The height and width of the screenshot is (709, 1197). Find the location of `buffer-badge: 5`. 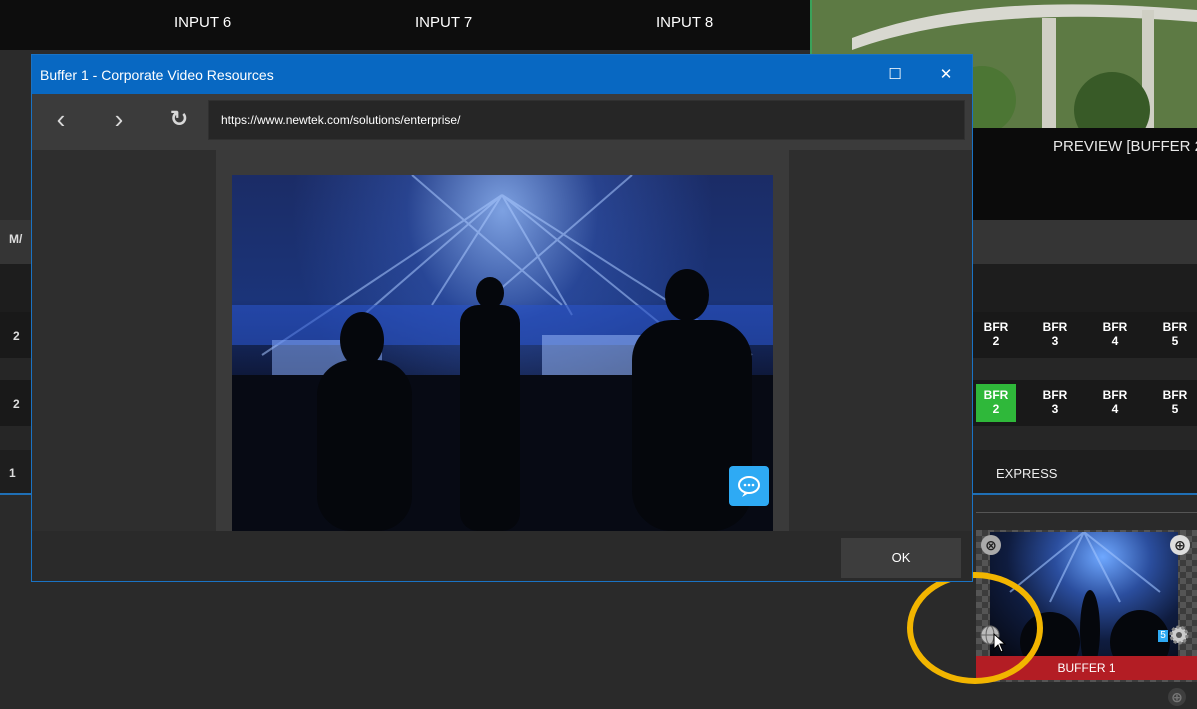

buffer-badge: 5 is located at coordinates (1163, 636).